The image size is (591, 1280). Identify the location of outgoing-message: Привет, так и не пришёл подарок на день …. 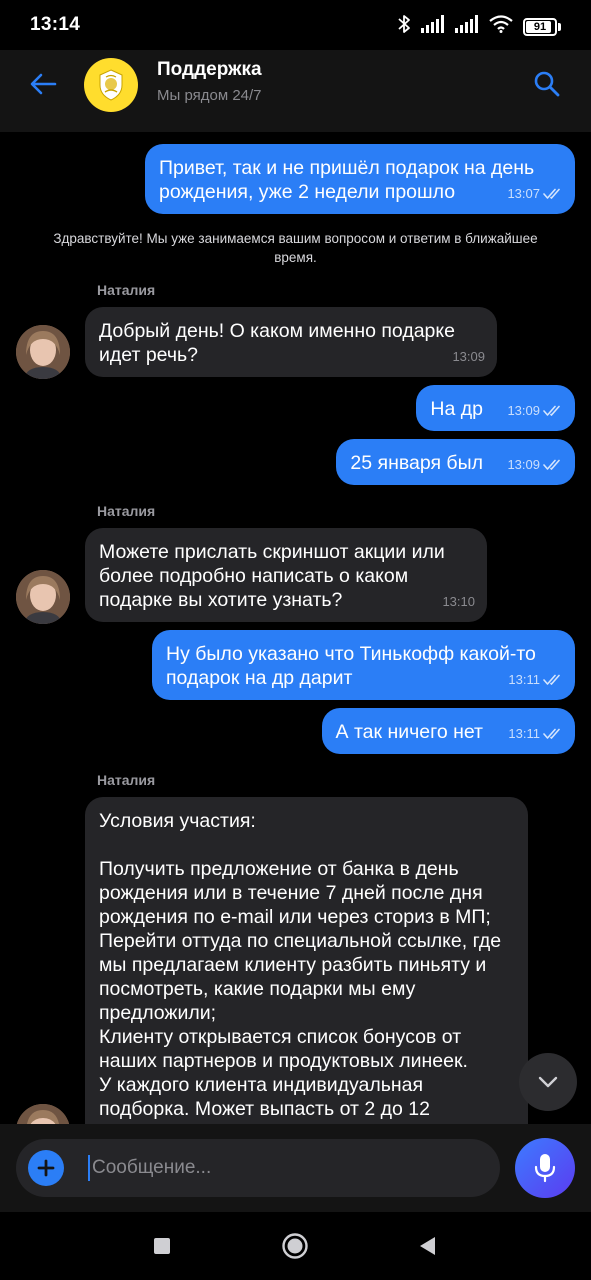
(360, 179).